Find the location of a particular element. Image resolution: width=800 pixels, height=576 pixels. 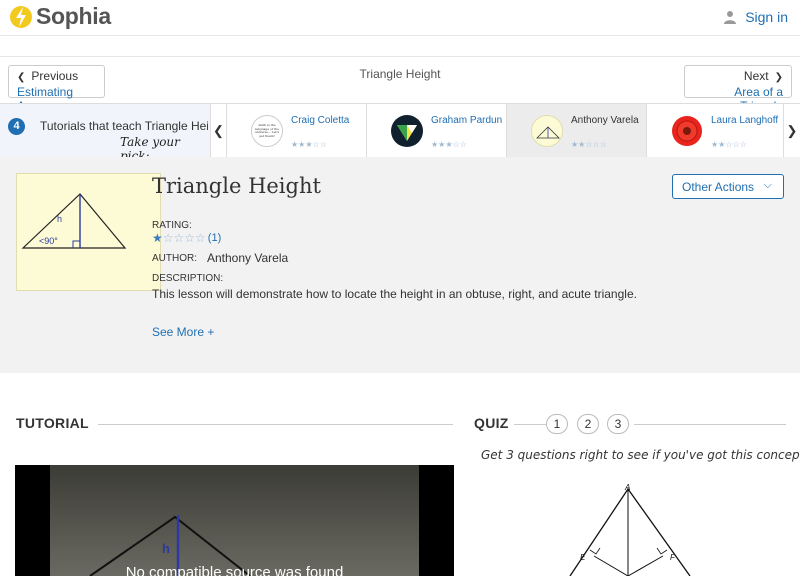

rating-stars: ★ ☆☆☆☆ (1) is located at coordinates (186, 238).